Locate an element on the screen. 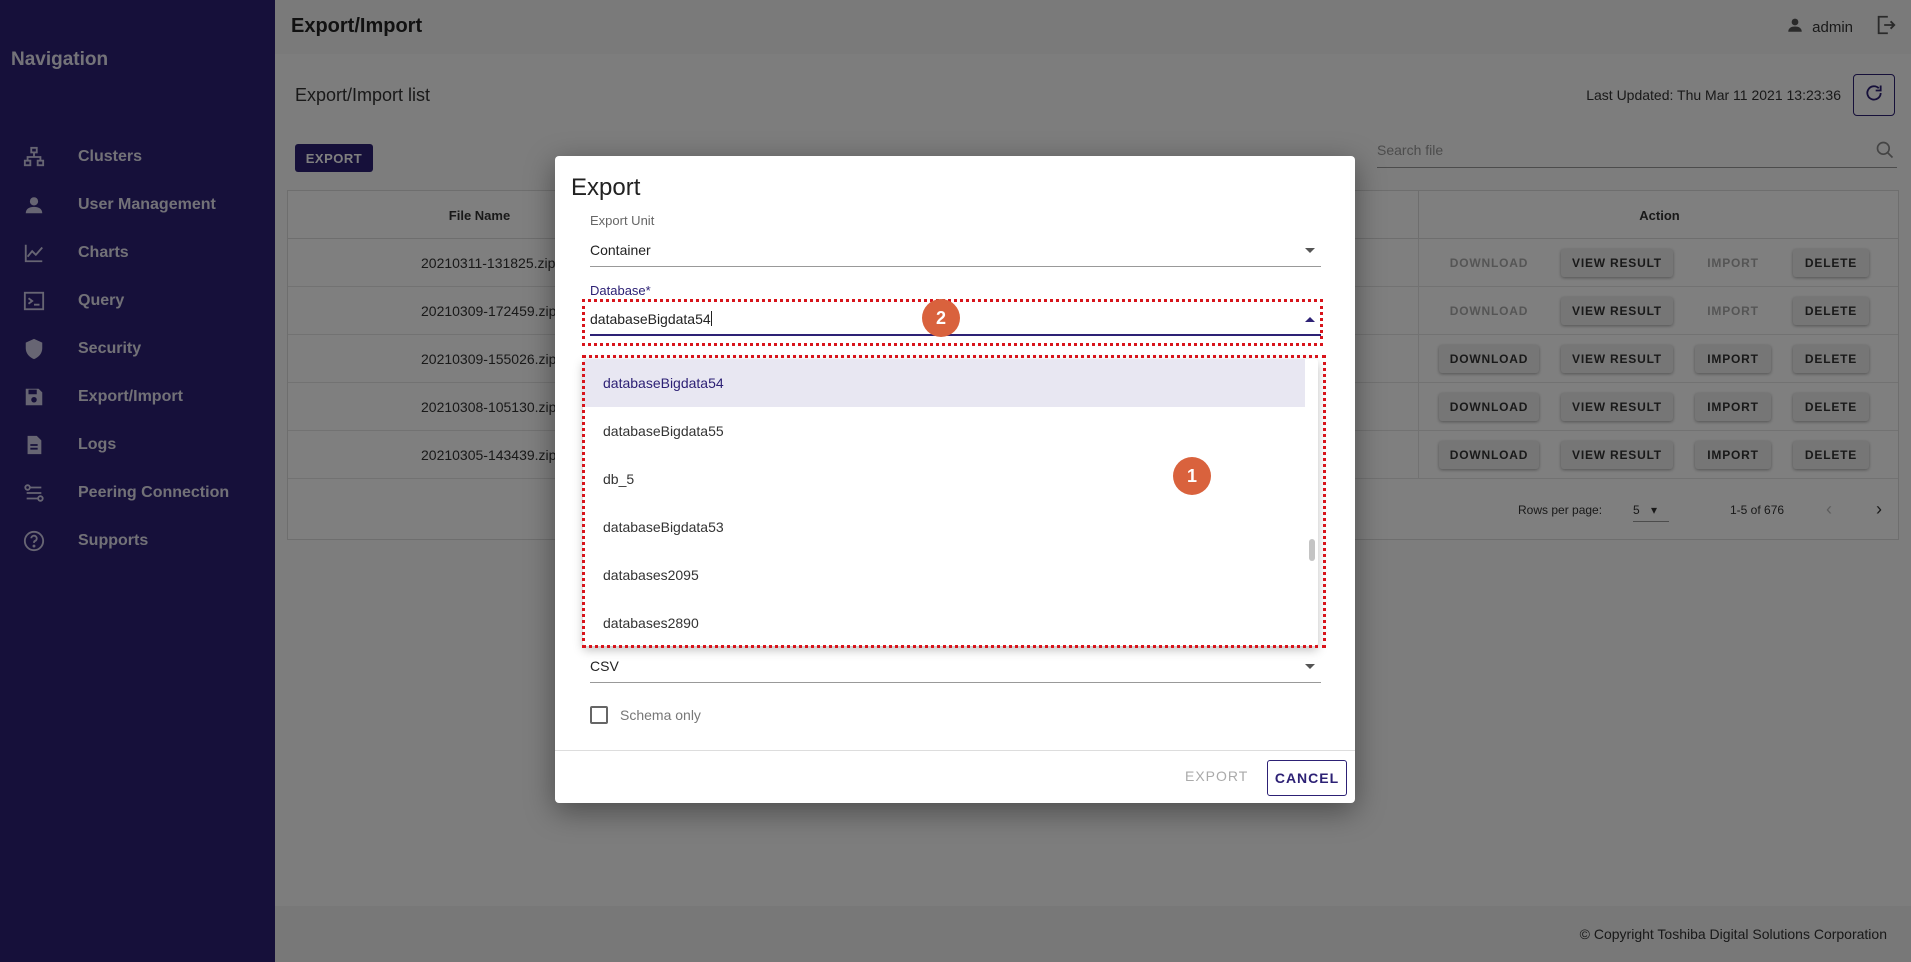 This screenshot has height=962, width=1911. format-value: CSV is located at coordinates (604, 666).